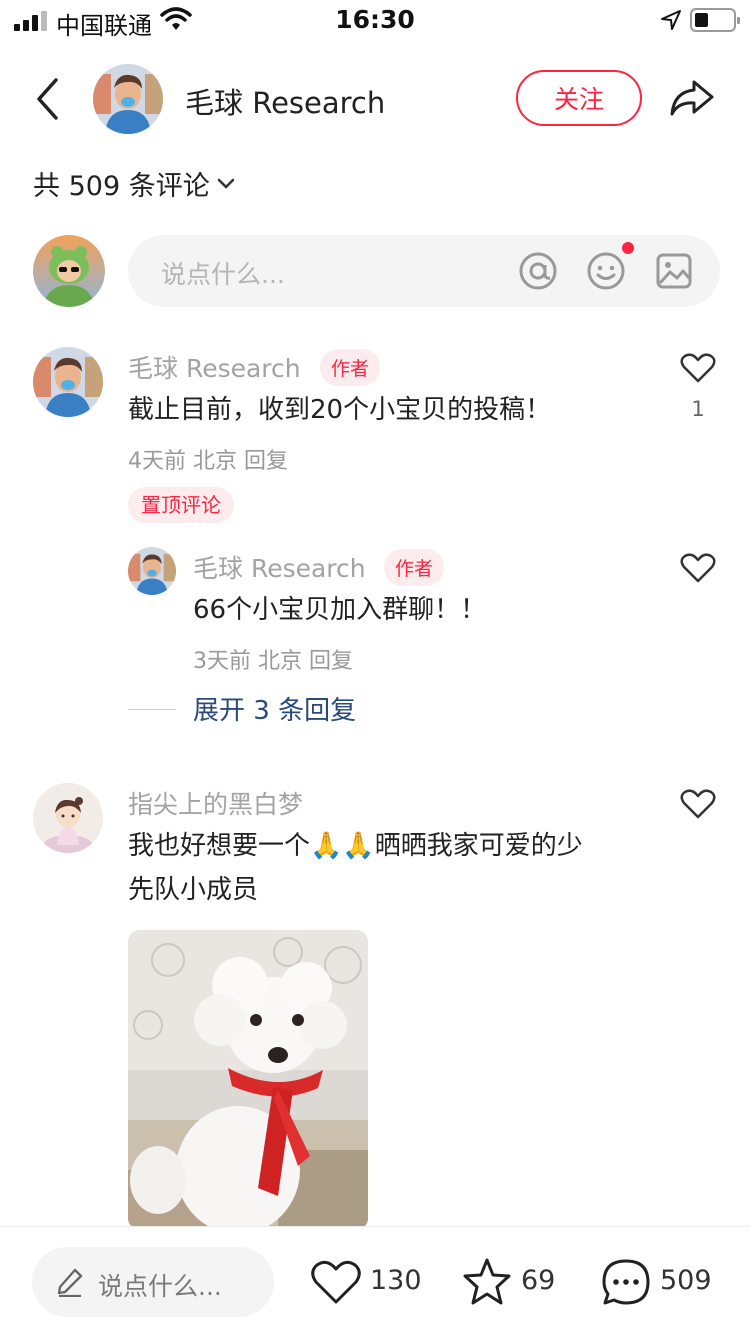 The image size is (750, 1334). What do you see at coordinates (193, 890) in the screenshot?
I see `comment-text-line-2: 先队小成员` at bounding box center [193, 890].